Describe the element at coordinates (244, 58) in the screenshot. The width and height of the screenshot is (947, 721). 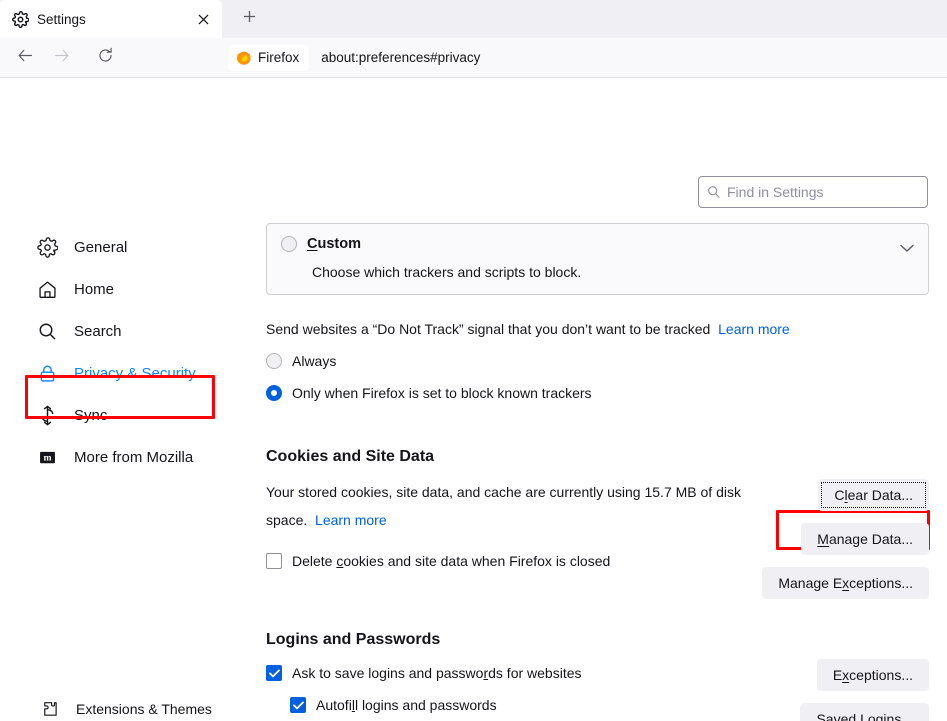
I see `firefox-logo-icon` at that location.